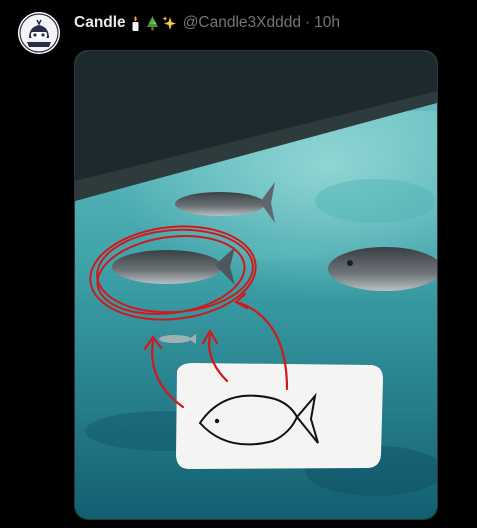 Image resolution: width=477 pixels, height=528 pixels. What do you see at coordinates (100, 23) in the screenshot?
I see `display-name: Candle` at bounding box center [100, 23].